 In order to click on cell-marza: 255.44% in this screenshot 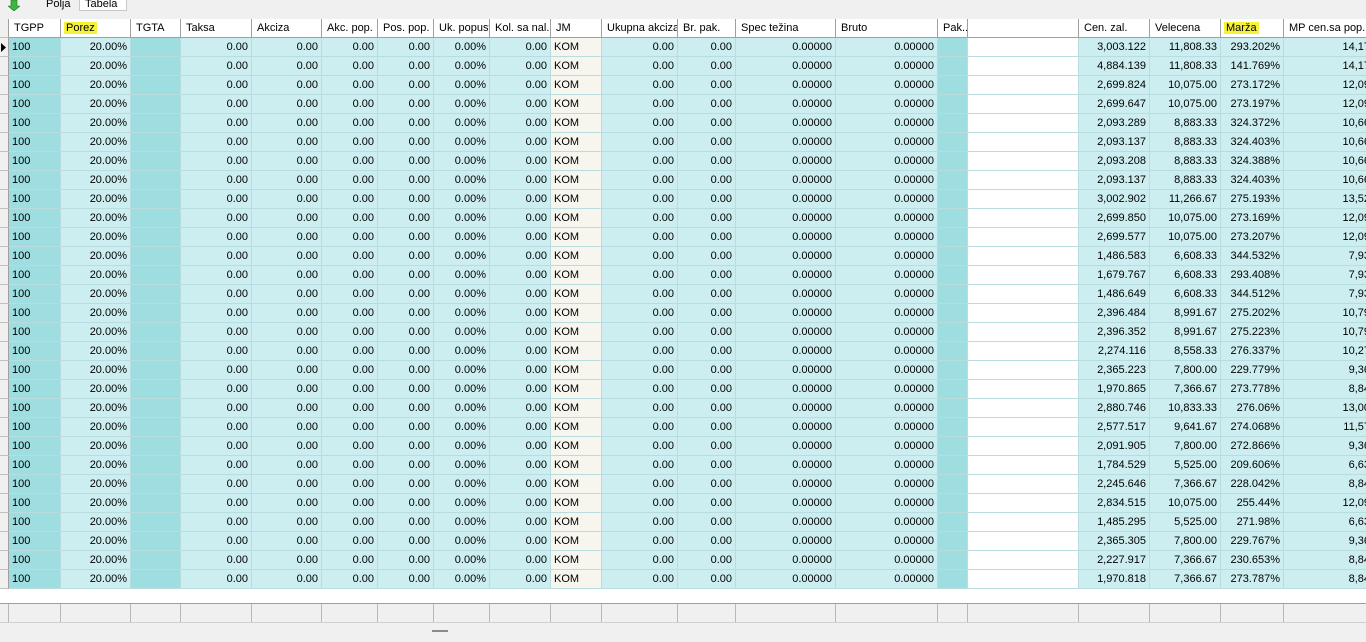, I will do `click(1252, 503)`.